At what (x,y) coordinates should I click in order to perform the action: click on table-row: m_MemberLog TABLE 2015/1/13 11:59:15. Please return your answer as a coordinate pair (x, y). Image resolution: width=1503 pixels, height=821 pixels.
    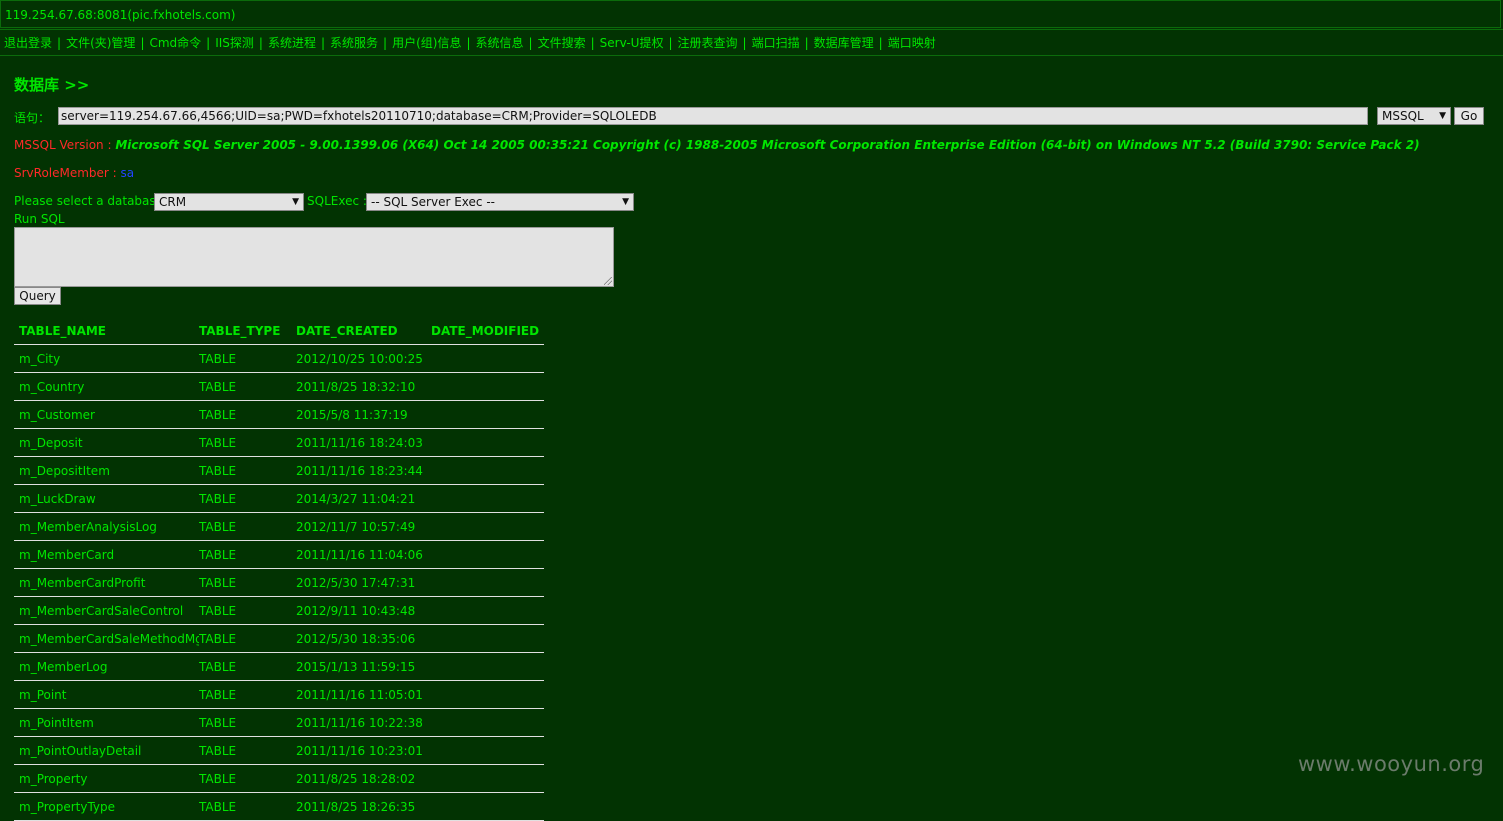
    Looking at the image, I should click on (279, 667).